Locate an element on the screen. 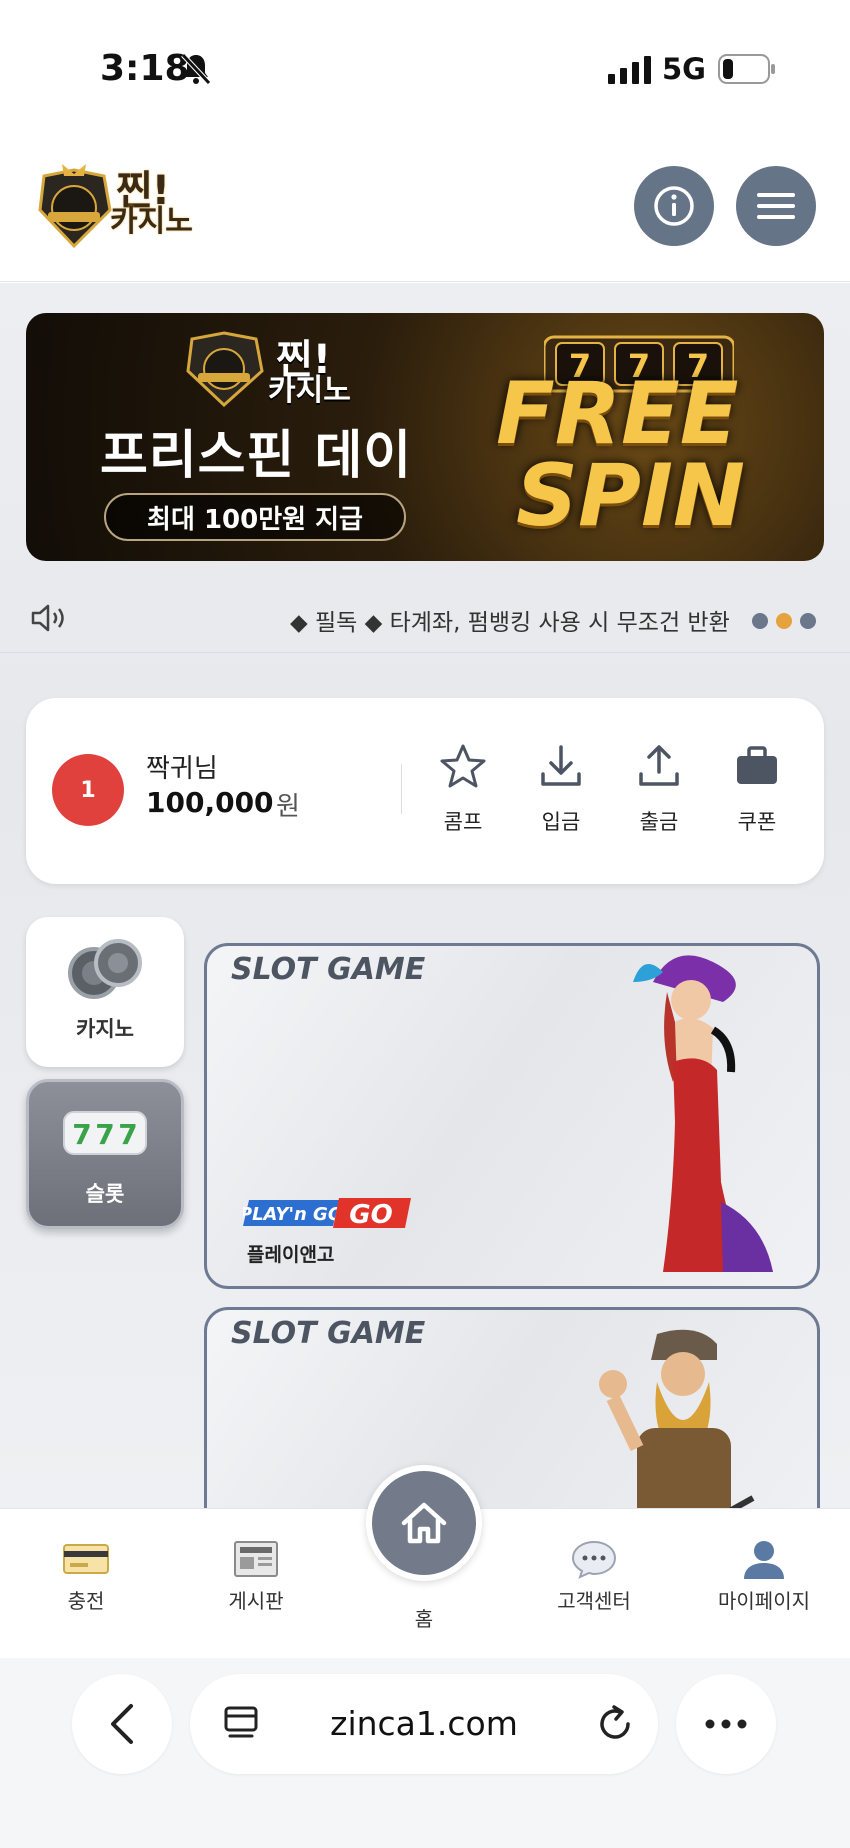  casino-chips-icon is located at coordinates (105, 969).